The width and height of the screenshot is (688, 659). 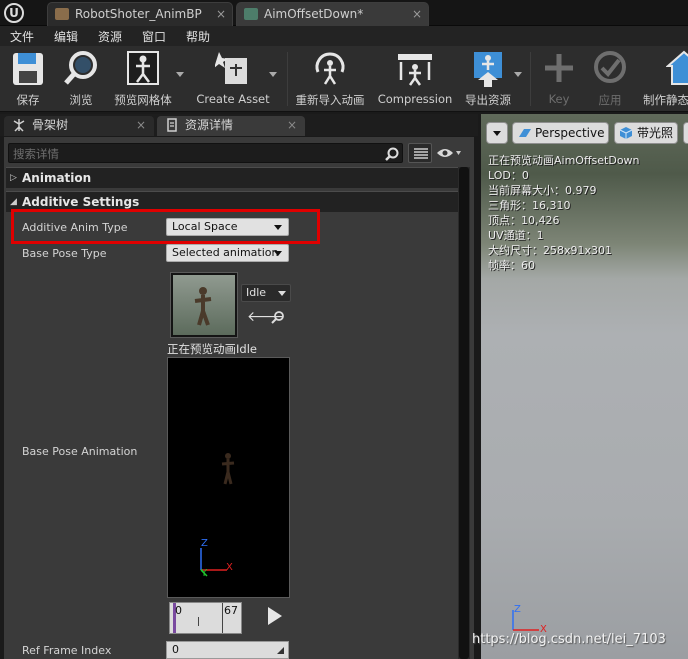 I want to click on menu-window: 窗口, so click(x=154, y=36).